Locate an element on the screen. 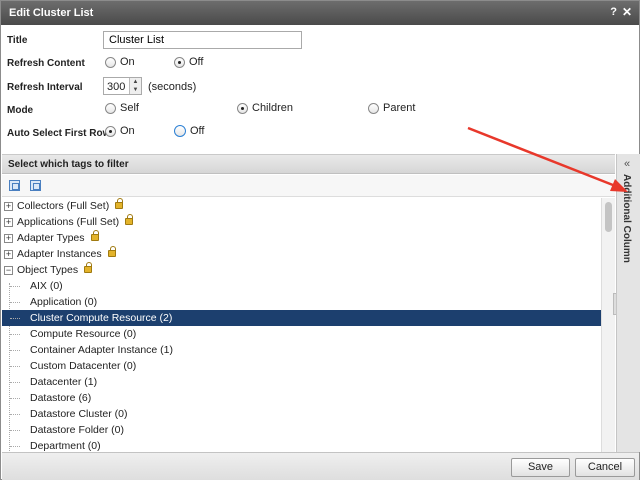  tree-row-label: Datastore Folder (0) is located at coordinates (77, 430).